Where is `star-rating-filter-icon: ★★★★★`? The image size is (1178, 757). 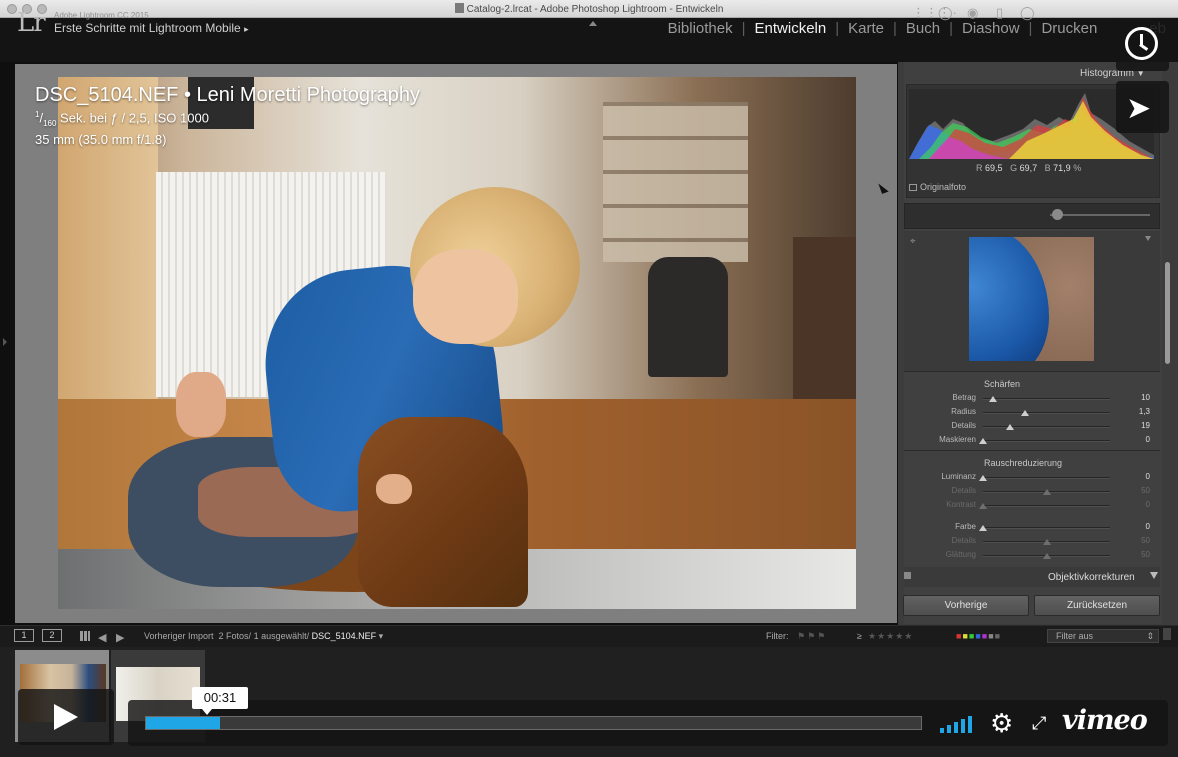
star-rating-filter-icon: ★★★★★ is located at coordinates (890, 636).